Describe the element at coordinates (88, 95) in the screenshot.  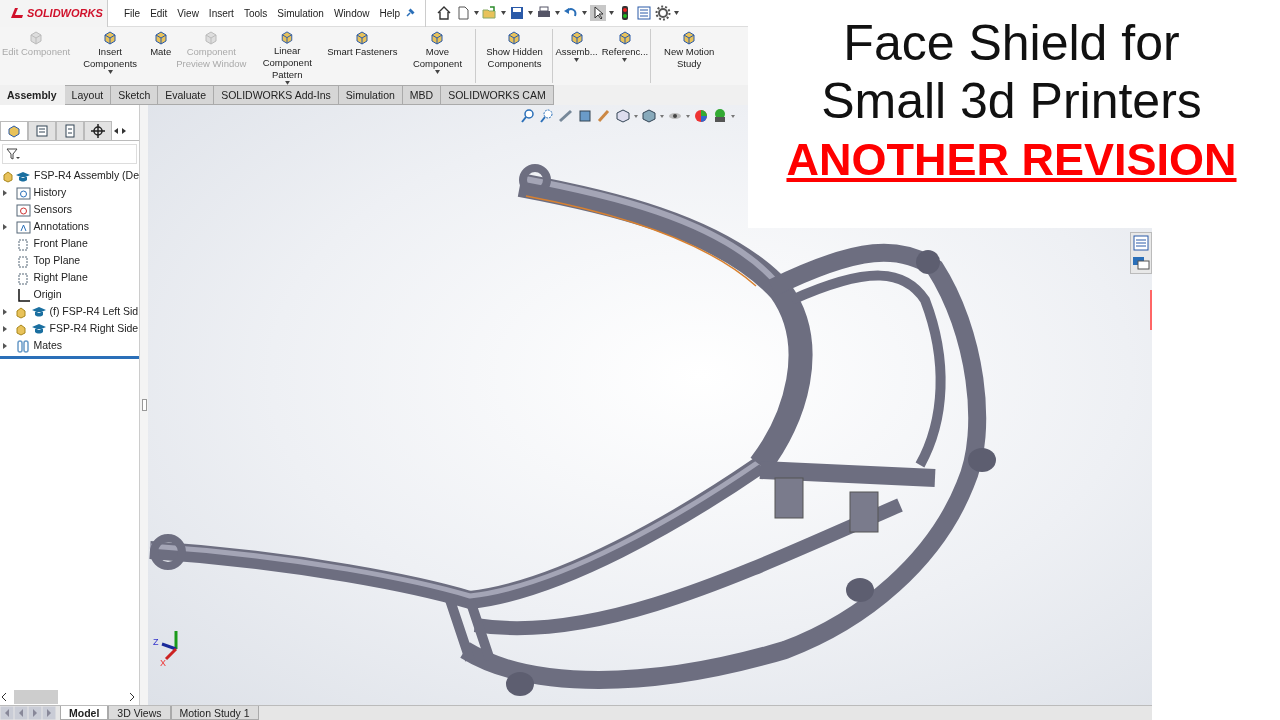
I see `tab: Layout` at that location.